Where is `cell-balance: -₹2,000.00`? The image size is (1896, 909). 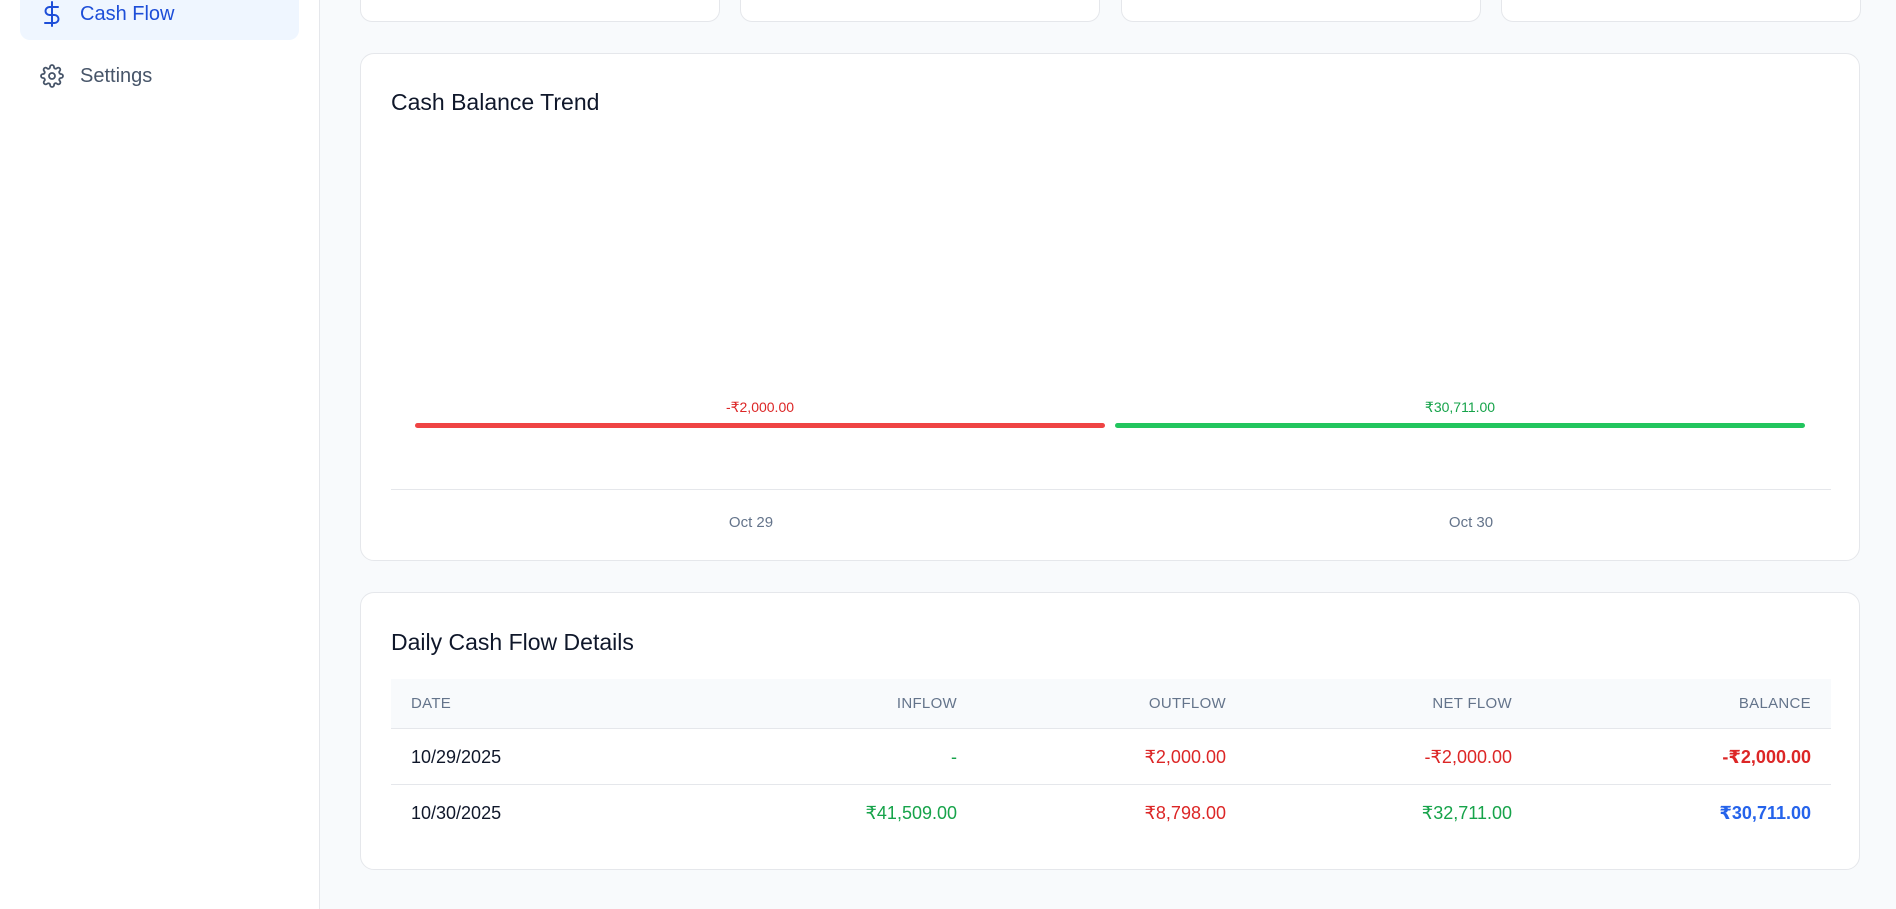
cell-balance: -₹2,000.00 is located at coordinates (1766, 757).